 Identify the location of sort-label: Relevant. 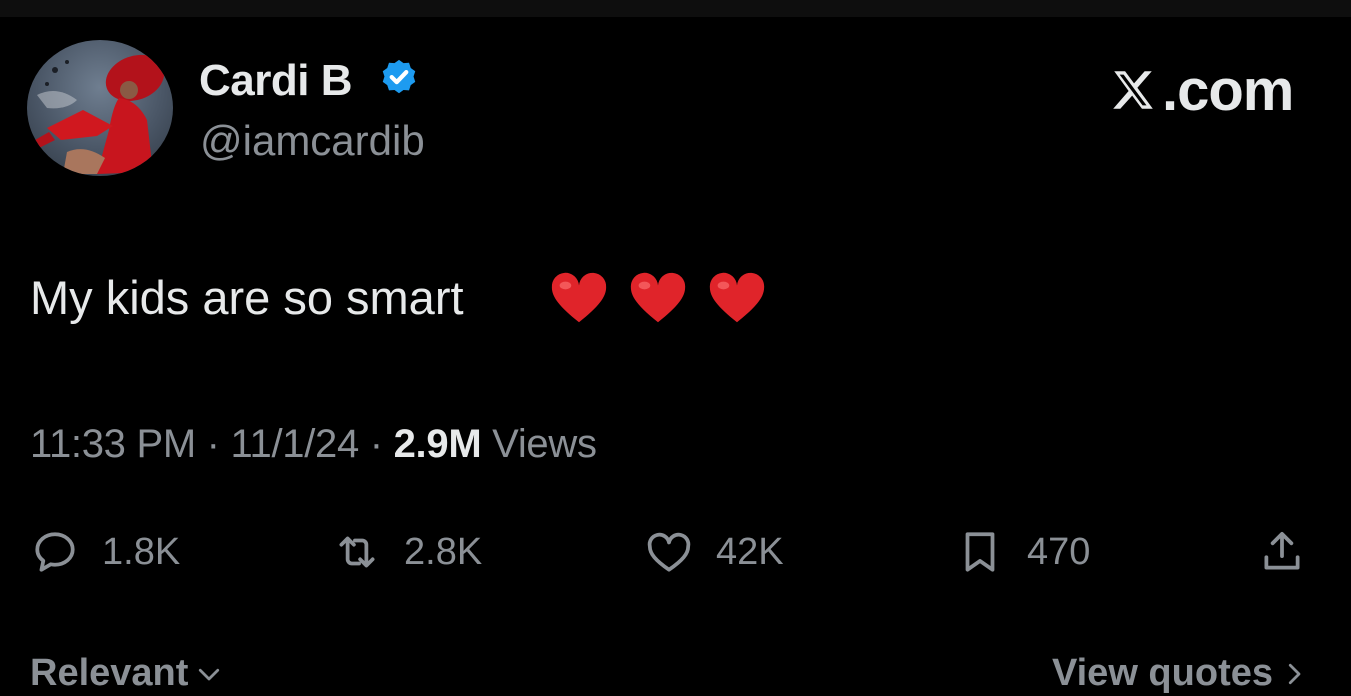
(109, 673).